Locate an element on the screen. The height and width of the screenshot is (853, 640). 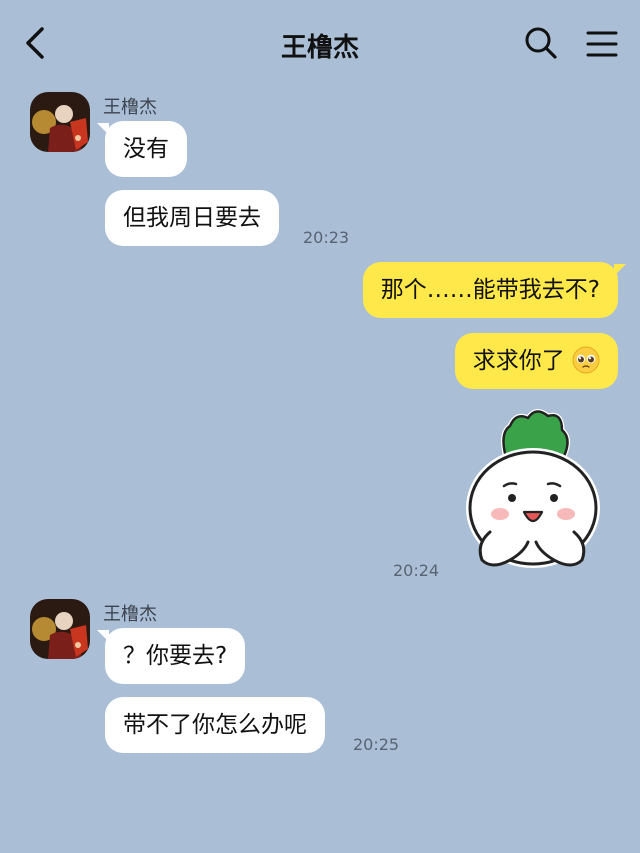
outgoing-message: 那个……能带我去不? is located at coordinates (494, 290).